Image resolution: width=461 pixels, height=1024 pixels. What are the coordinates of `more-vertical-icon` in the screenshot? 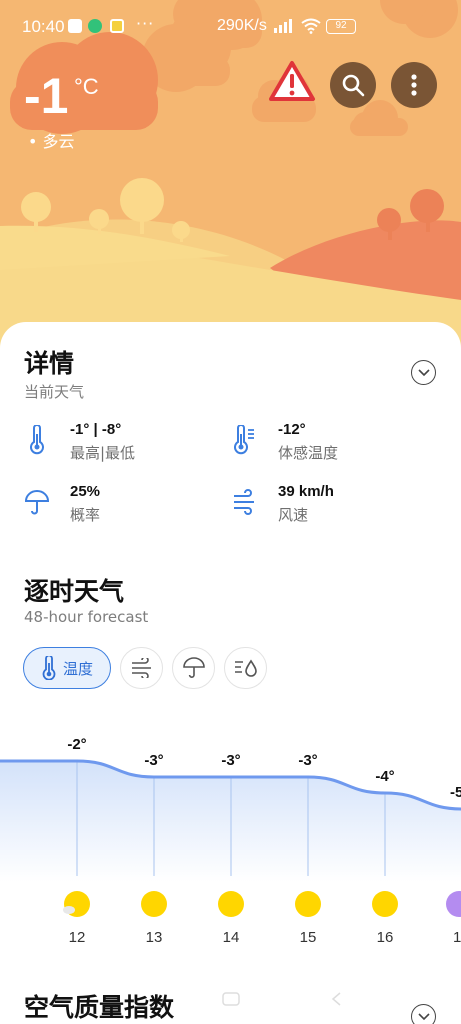 It's located at (414, 85).